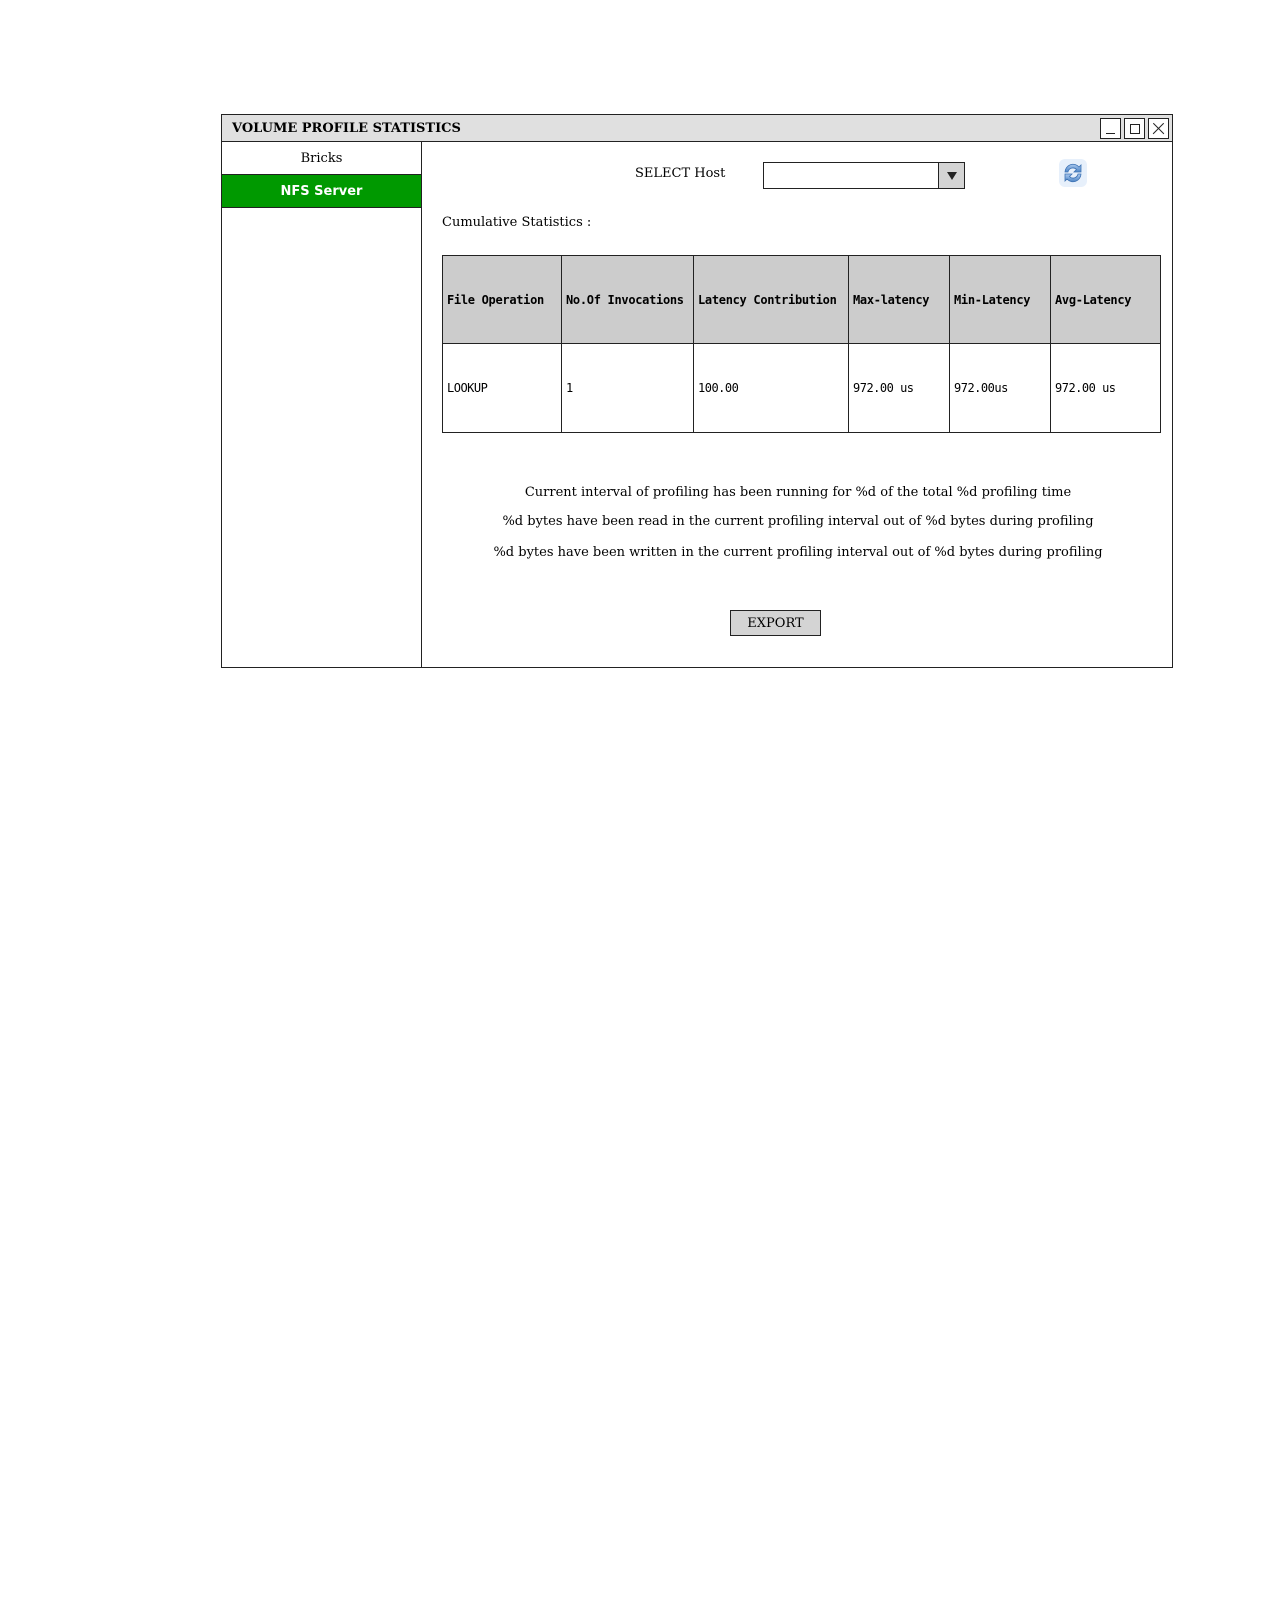 The height and width of the screenshot is (1608, 1280). I want to click on column-header: File Operation, so click(502, 299).